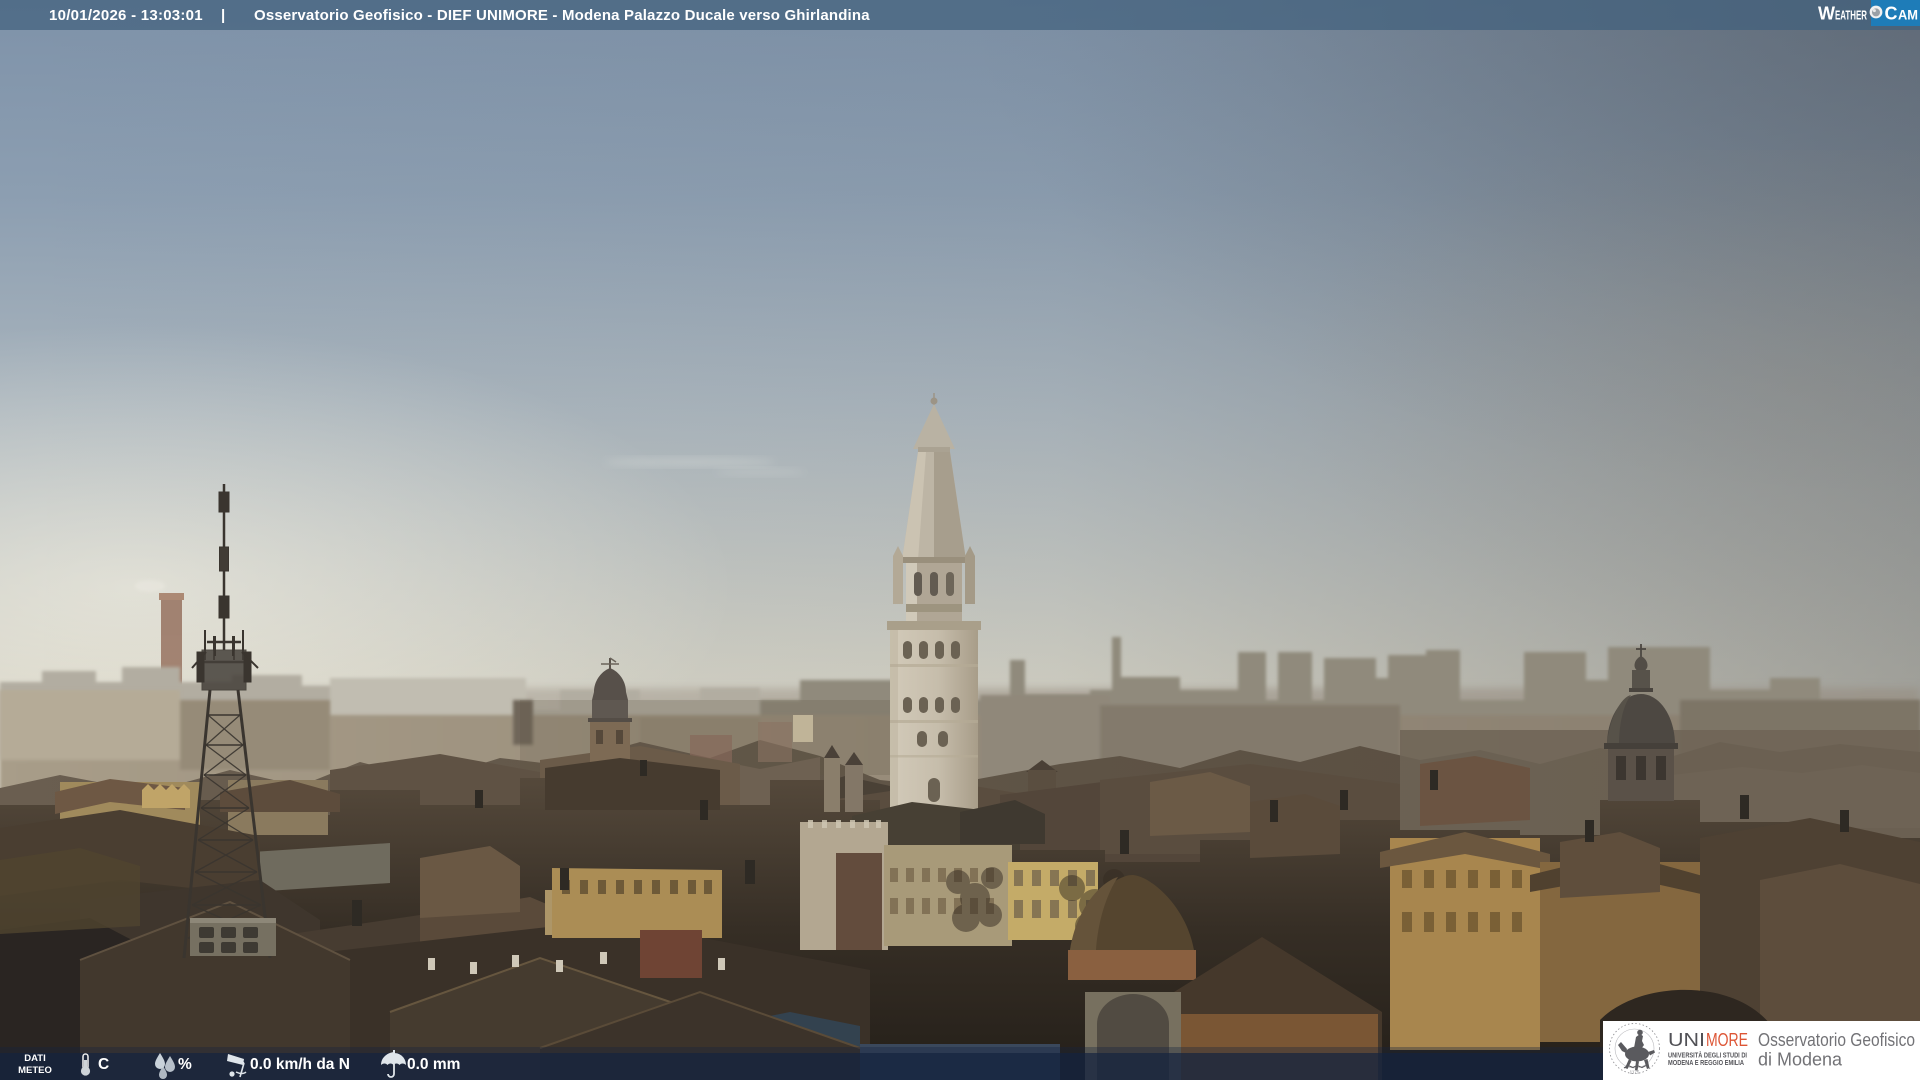 This screenshot has height=1080, width=1920. What do you see at coordinates (1635, 1072) in the screenshot?
I see `svg-text: 1175` at bounding box center [1635, 1072].